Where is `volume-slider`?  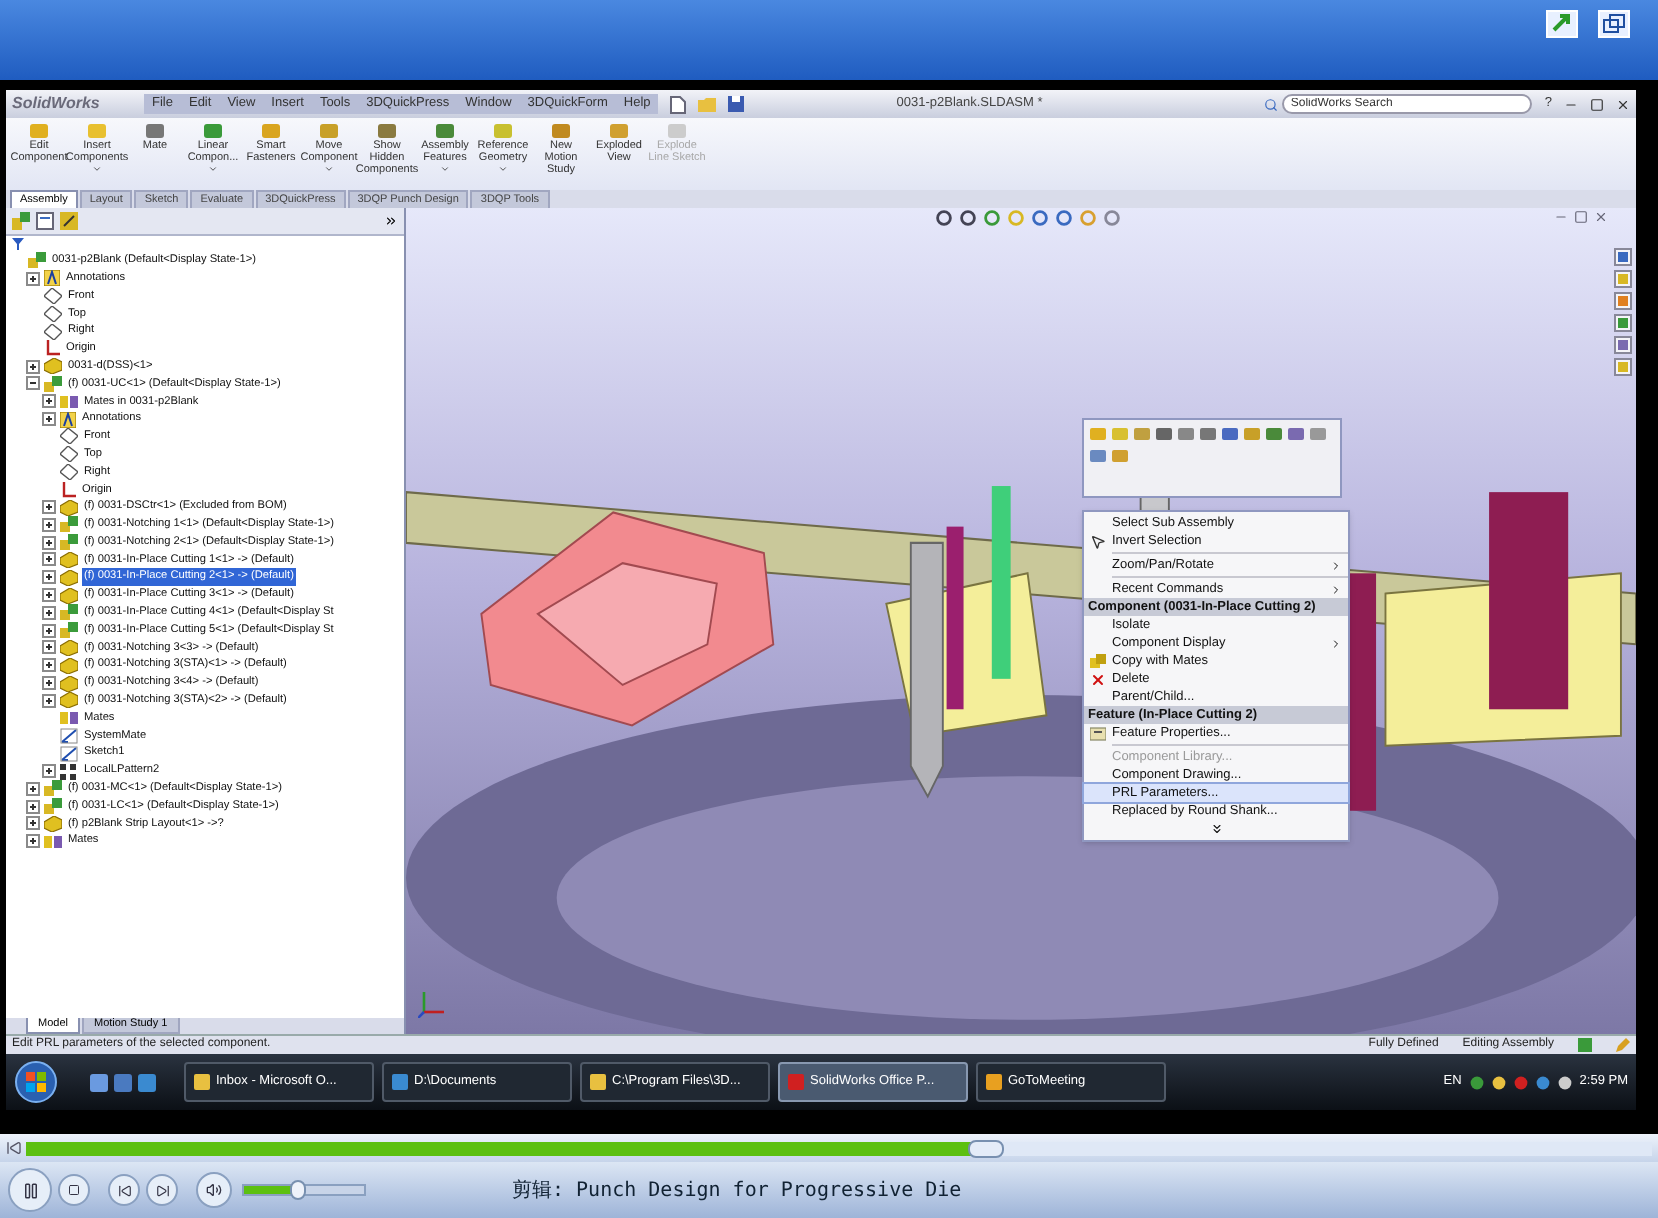
volume-slider is located at coordinates (304, 1190).